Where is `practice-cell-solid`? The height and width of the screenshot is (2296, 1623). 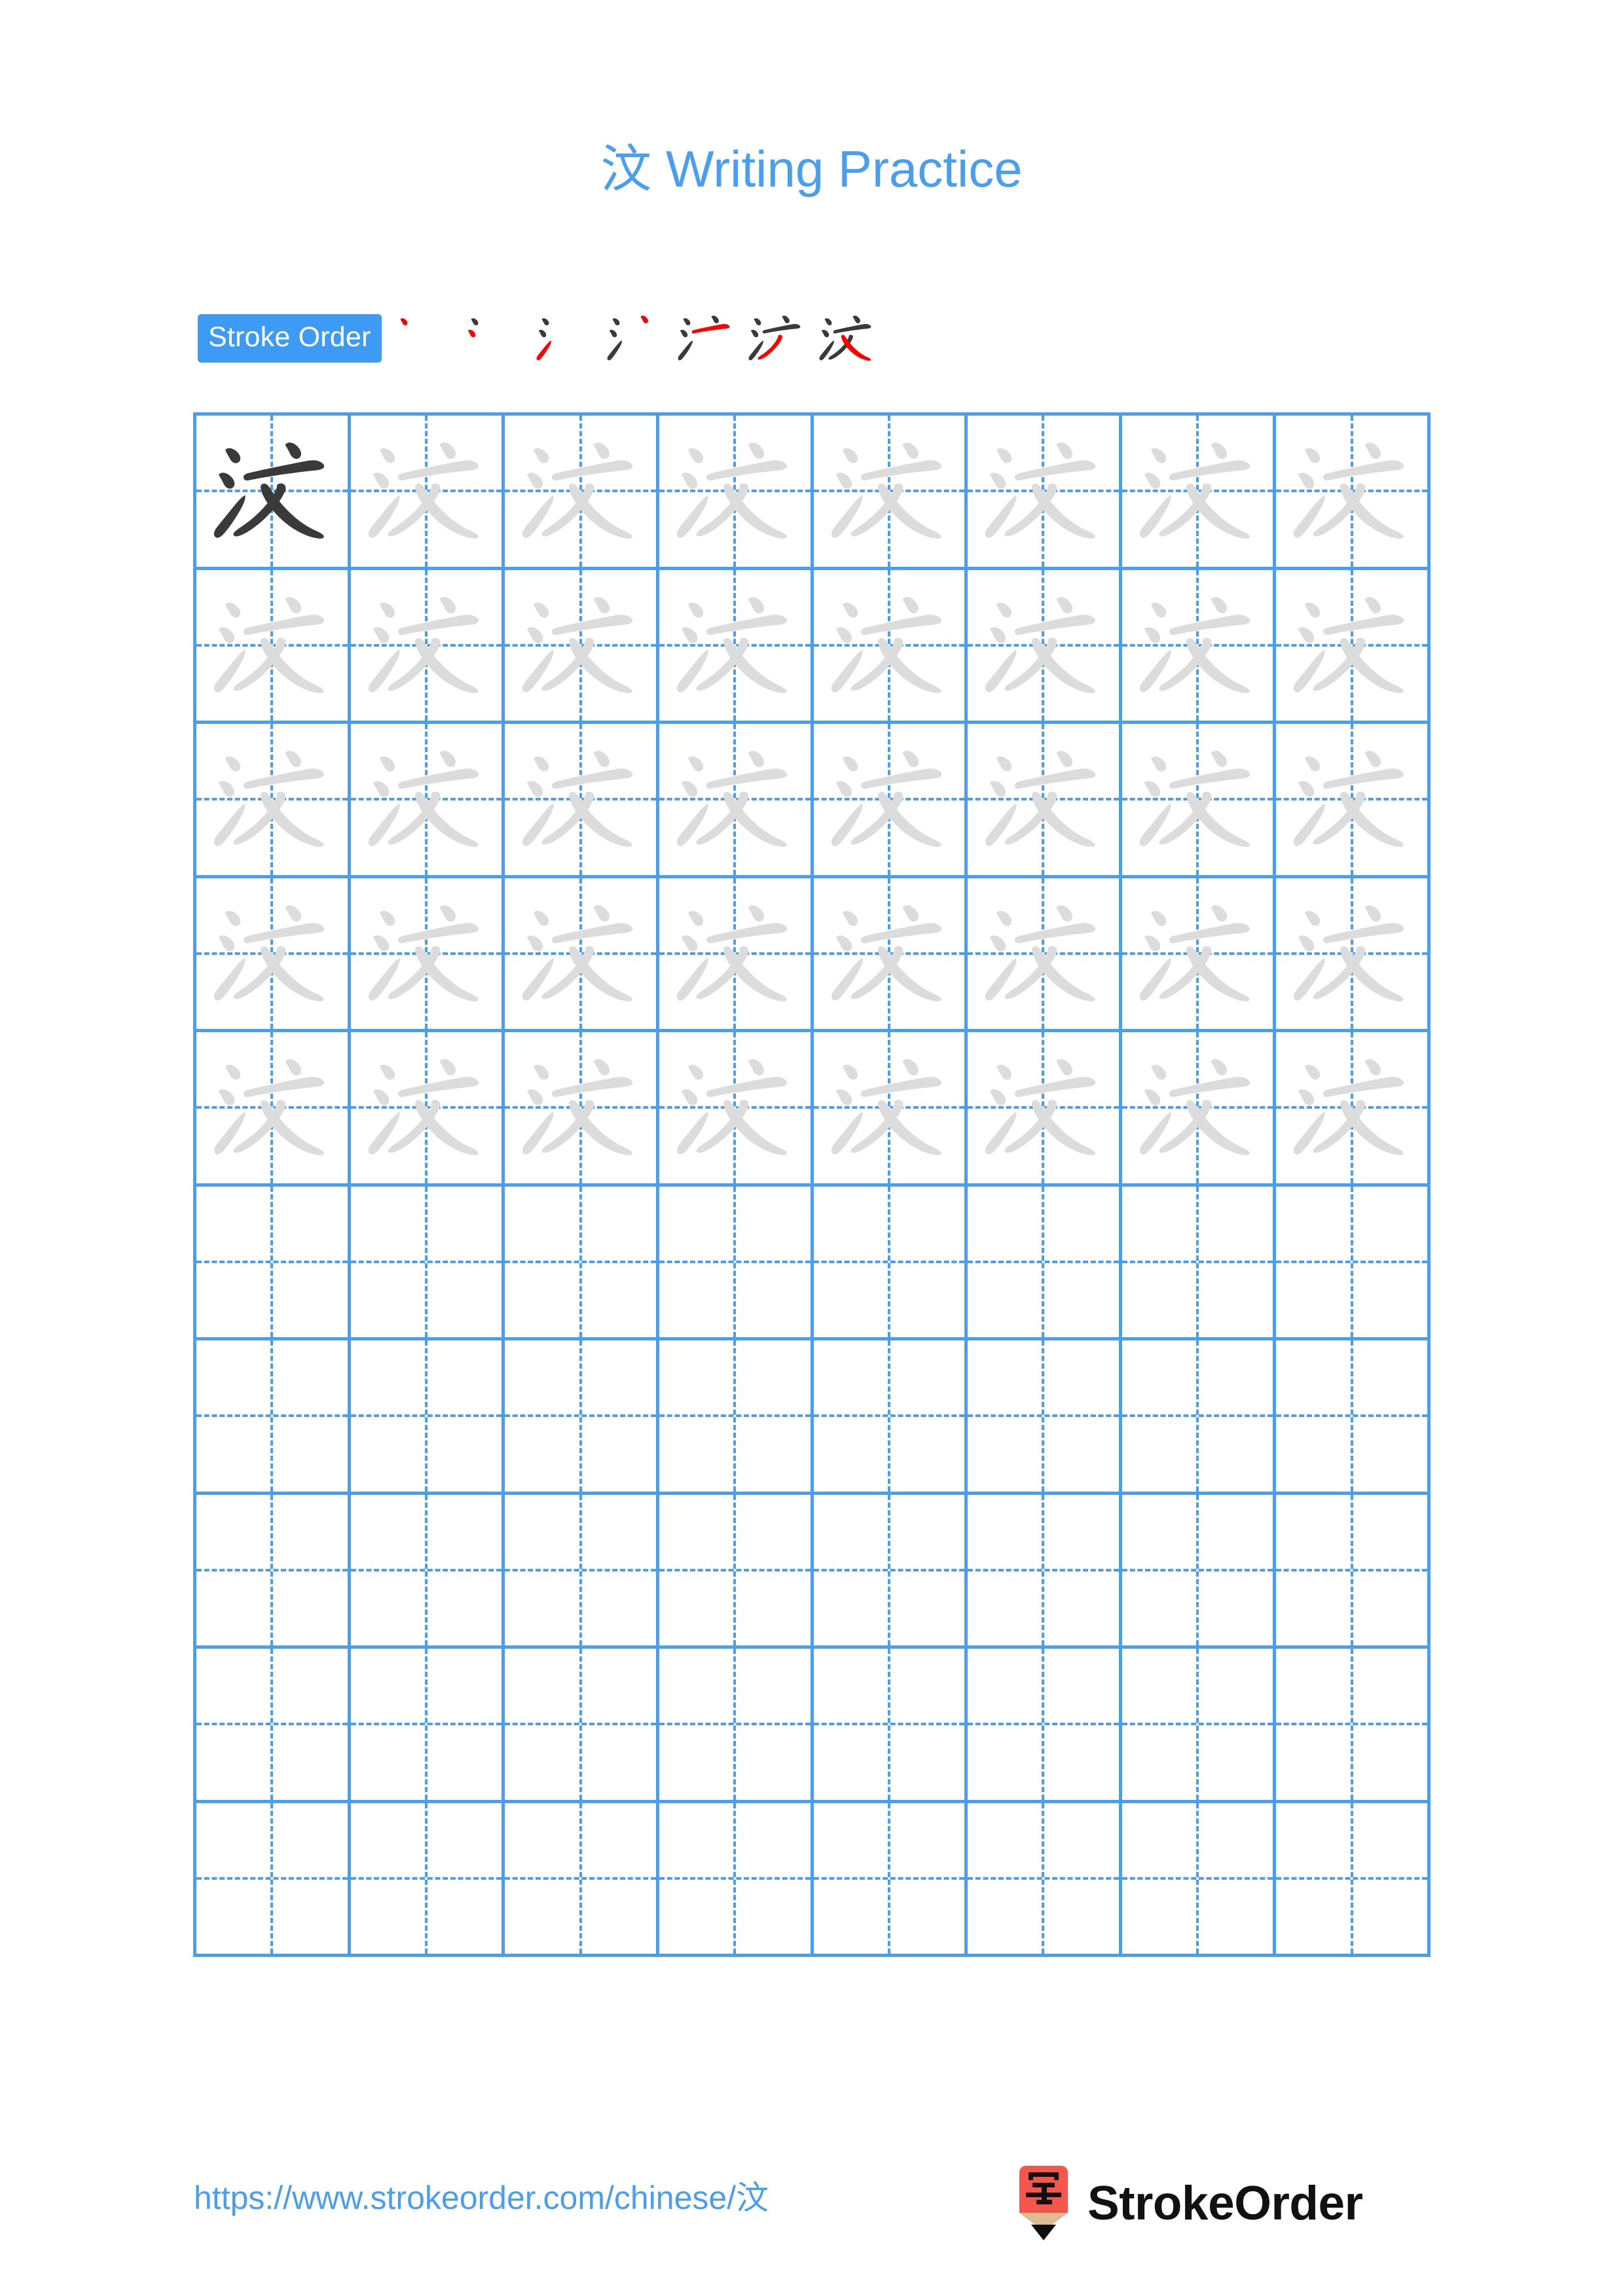 practice-cell-solid is located at coordinates (273, 493).